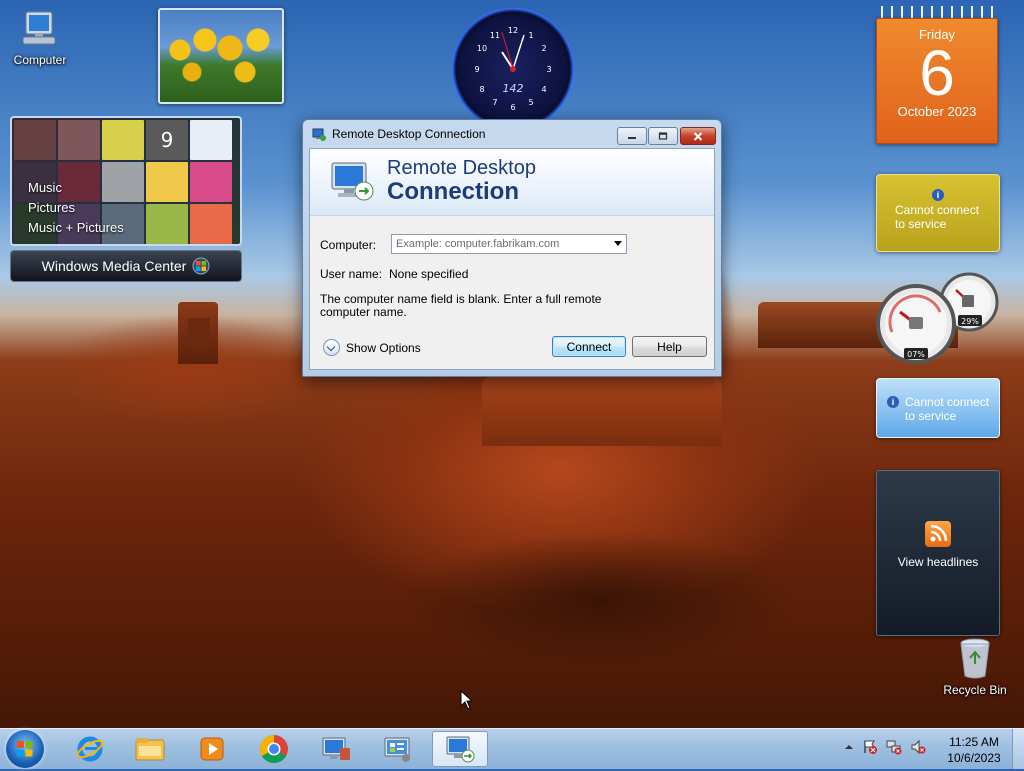 The width and height of the screenshot is (1024, 771). I want to click on calendar-gadget: Friday 6 October 2023, so click(937, 75).